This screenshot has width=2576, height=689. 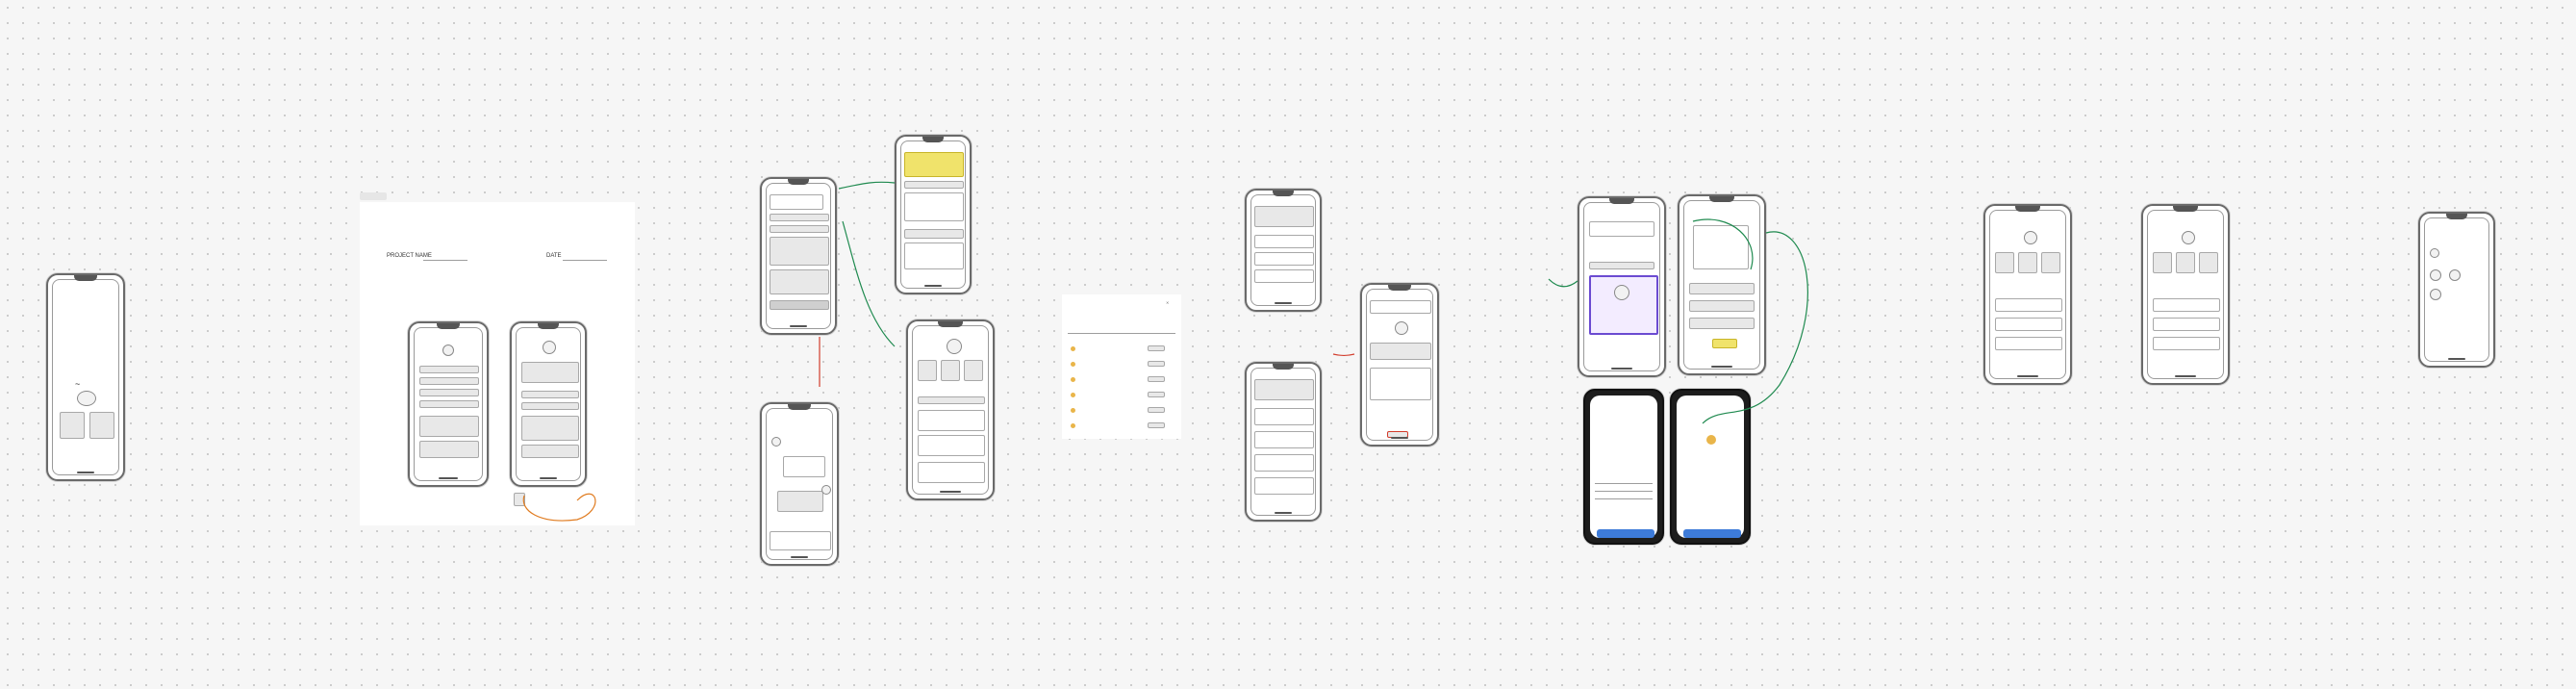 I want to click on date-underline, so click(x=585, y=260).